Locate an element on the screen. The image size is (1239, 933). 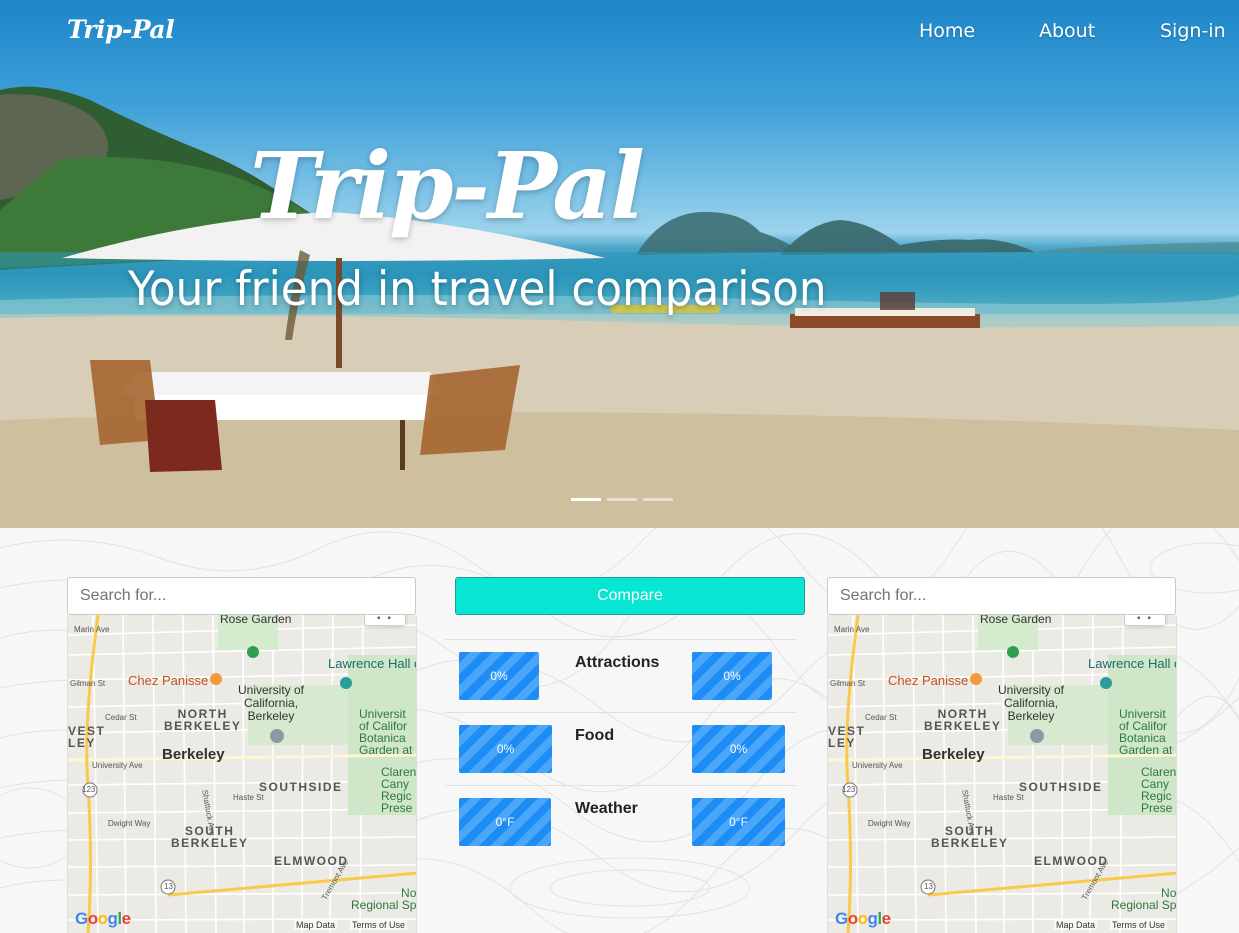
weather-right-bar: 0°F is located at coordinates (738, 822).